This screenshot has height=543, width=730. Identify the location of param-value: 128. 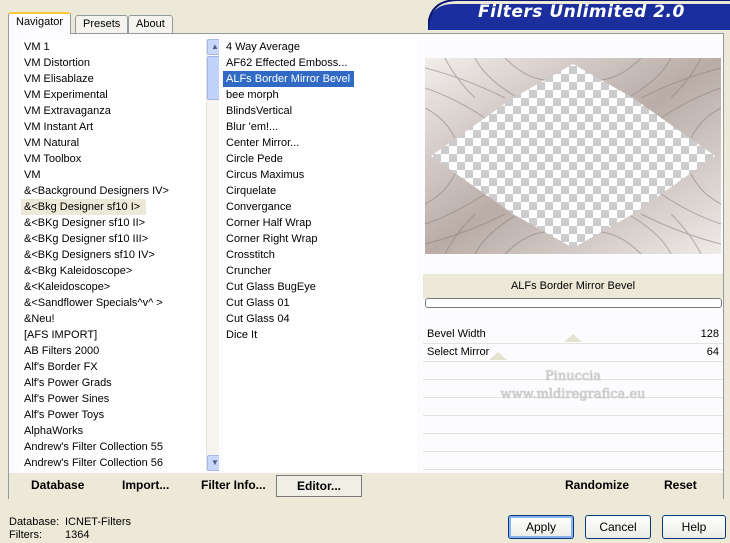
(709, 334).